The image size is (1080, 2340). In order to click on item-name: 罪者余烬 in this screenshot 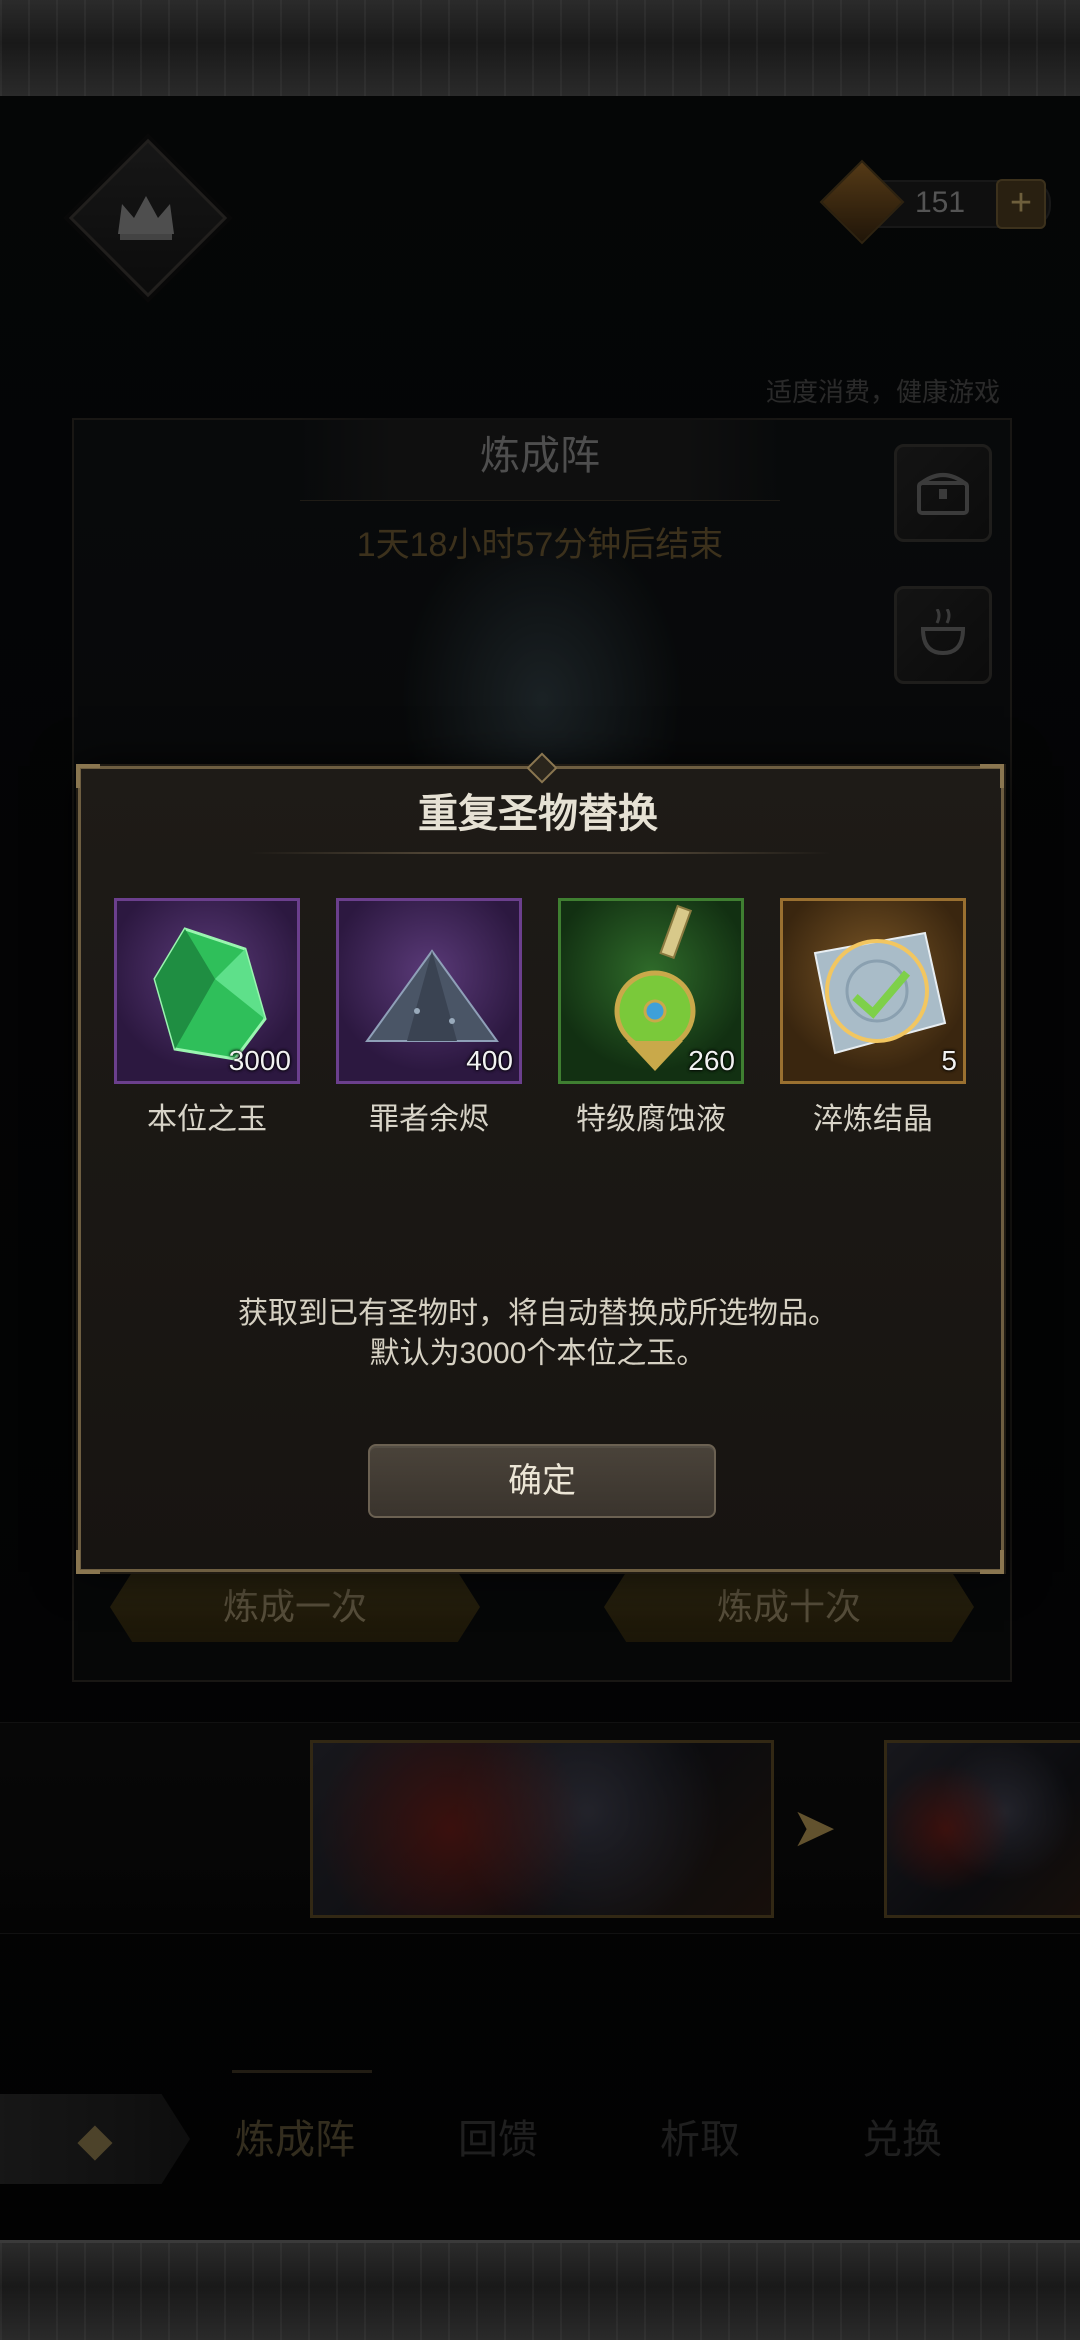, I will do `click(429, 1119)`.